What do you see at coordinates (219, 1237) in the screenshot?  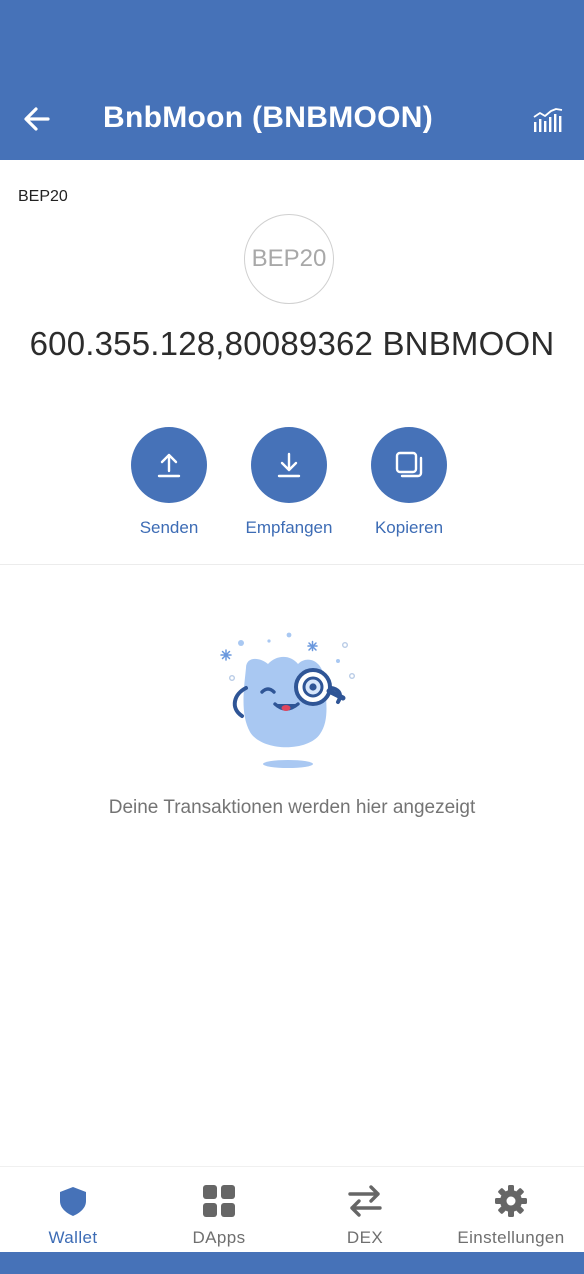 I see `nav-label-dapps: DApps` at bounding box center [219, 1237].